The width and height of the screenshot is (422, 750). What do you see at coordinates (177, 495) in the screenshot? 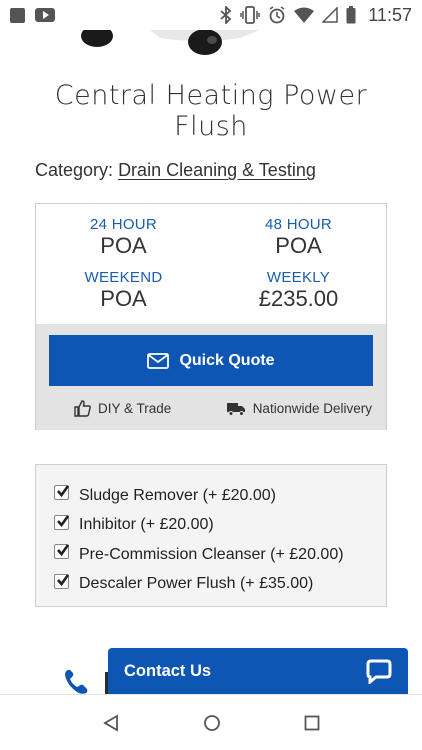
I see `option-label: Sludge Remover (+ £20.00)` at bounding box center [177, 495].